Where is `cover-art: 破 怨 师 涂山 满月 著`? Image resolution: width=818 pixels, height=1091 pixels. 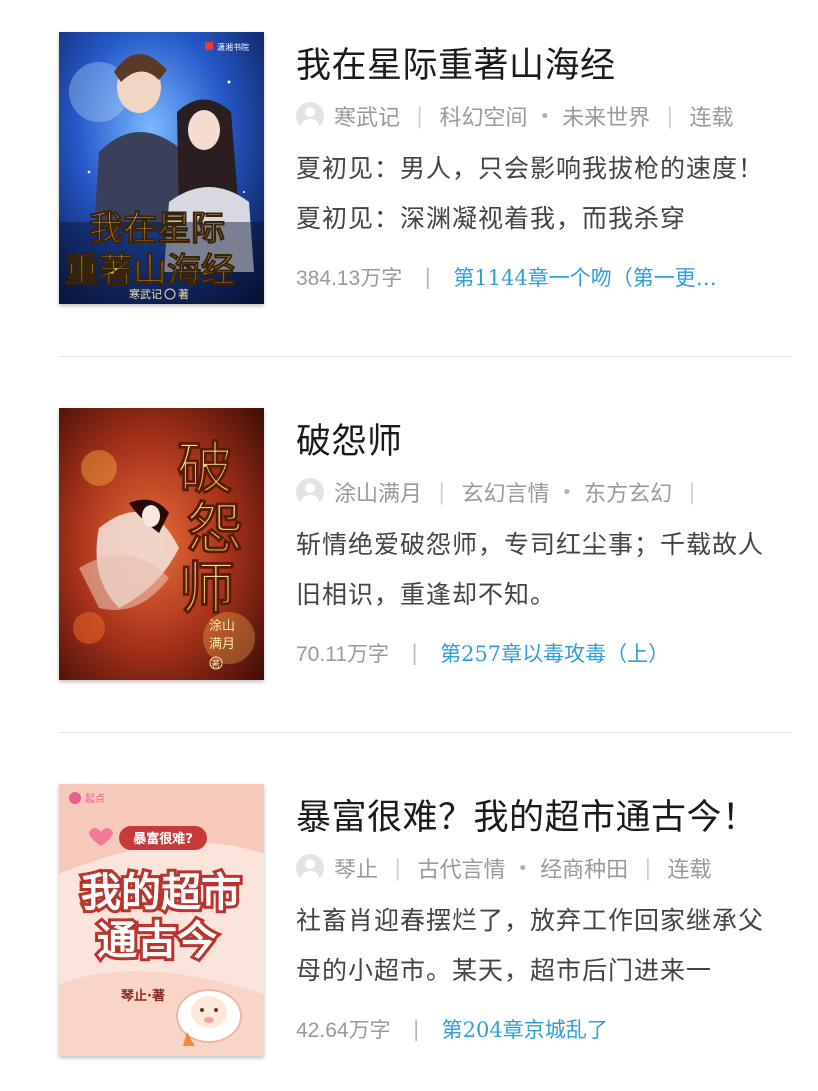 cover-art: 破 怨 师 涂山 满月 著 is located at coordinates (161, 544).